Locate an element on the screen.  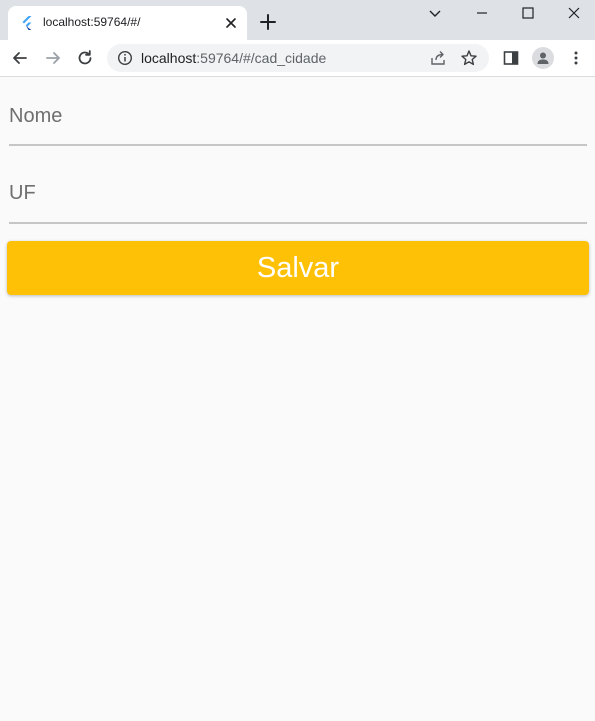
share-icon is located at coordinates (438, 58).